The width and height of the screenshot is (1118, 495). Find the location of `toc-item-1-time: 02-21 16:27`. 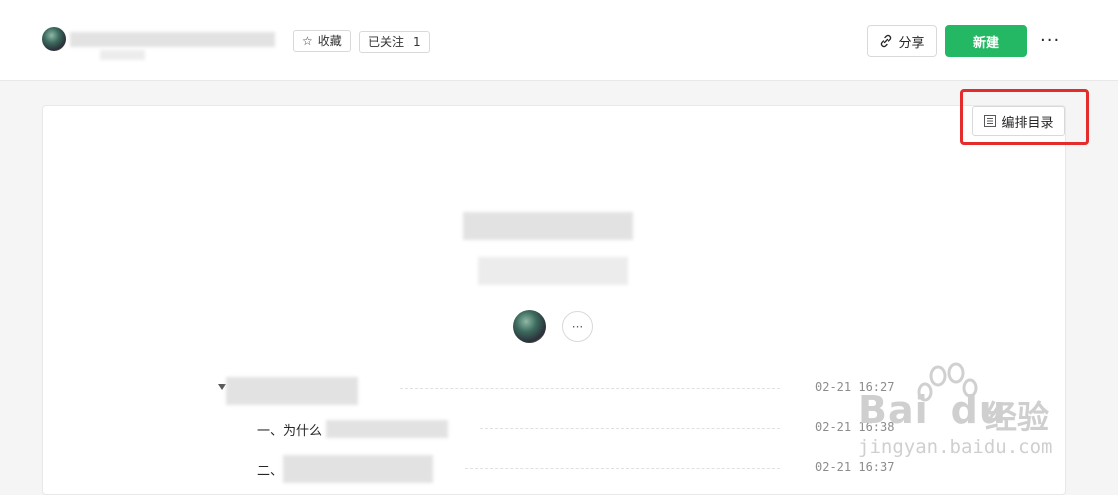

toc-item-1-time: 02-21 16:27 is located at coordinates (855, 387).